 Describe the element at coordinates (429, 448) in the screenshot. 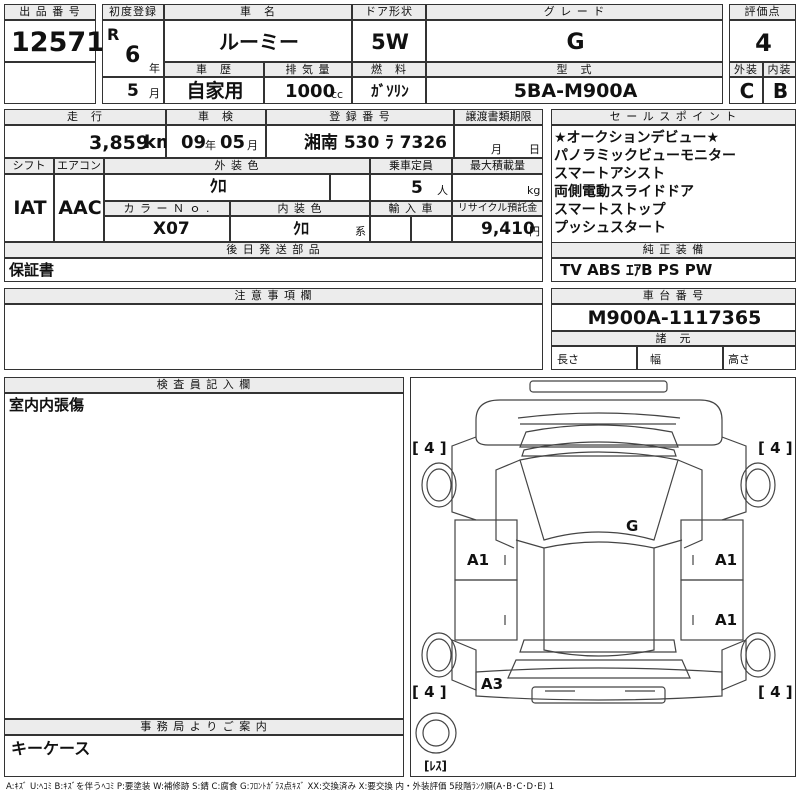

I see `tire-fl-depth: [ 4 ]` at that location.